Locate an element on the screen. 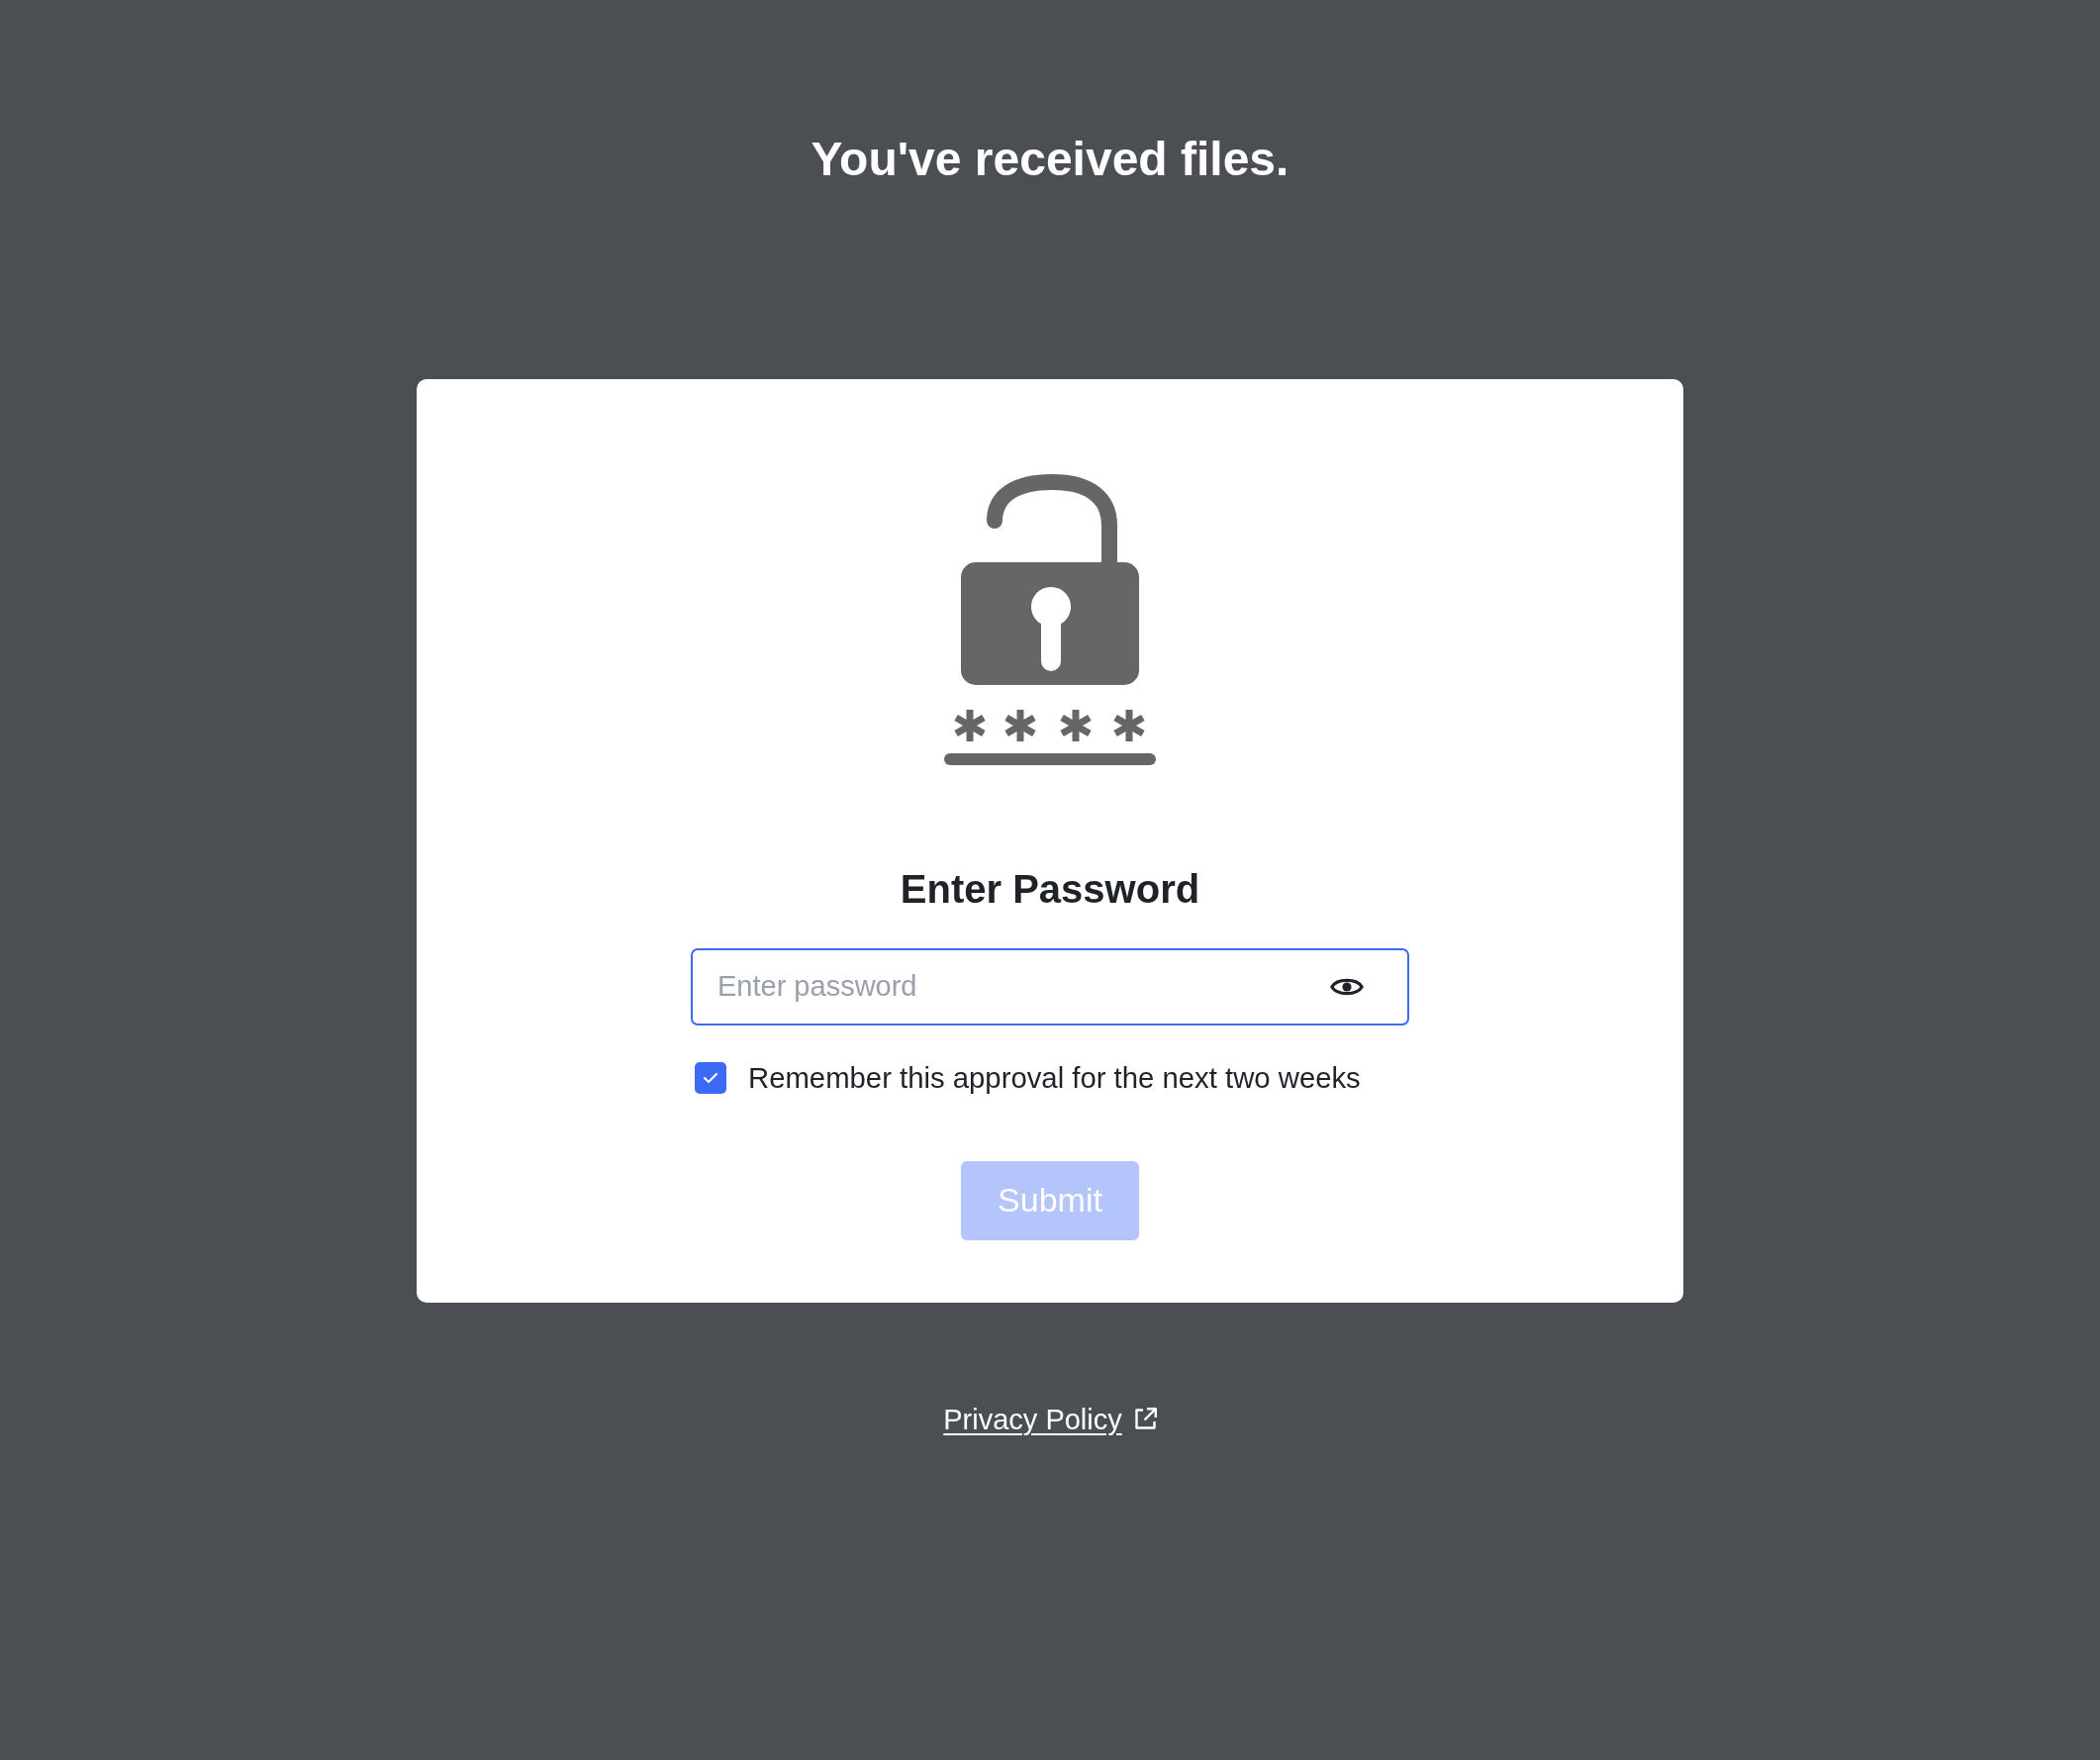 This screenshot has width=2100, height=1760. checkbox-label: Remember this approval for the next two weeks is located at coordinates (1054, 1078).